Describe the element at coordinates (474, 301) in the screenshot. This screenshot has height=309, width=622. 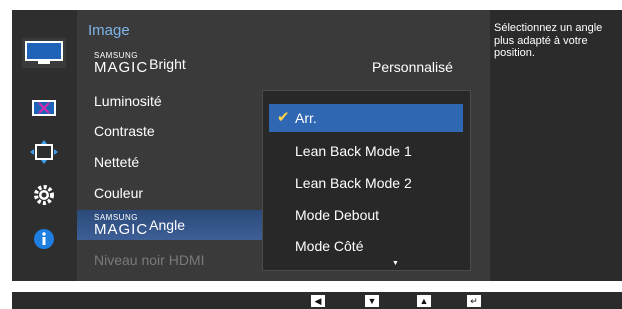
I see `enter-icon: ↵` at that location.